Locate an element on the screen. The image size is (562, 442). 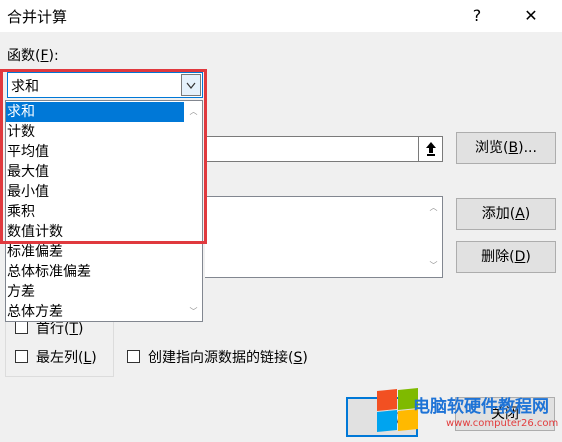
dropdown-option: 计数 is located at coordinates (95, 132).